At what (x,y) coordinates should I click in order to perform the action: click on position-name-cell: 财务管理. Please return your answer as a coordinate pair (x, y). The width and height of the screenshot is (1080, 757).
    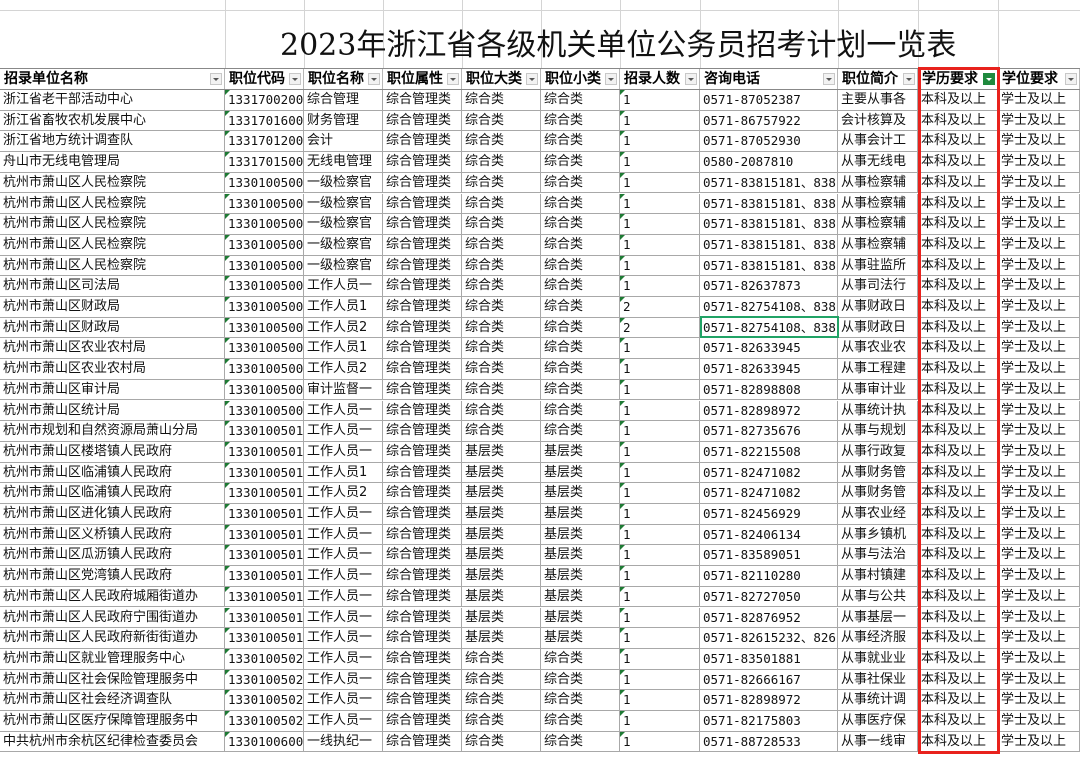
    Looking at the image, I should click on (343, 121).